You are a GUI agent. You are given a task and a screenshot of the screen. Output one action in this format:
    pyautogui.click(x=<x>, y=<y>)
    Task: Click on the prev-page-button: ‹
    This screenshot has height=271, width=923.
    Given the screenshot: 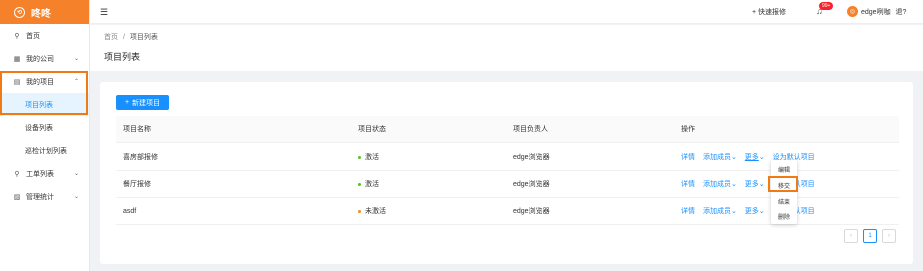 What is the action you would take?
    pyautogui.click(x=851, y=236)
    